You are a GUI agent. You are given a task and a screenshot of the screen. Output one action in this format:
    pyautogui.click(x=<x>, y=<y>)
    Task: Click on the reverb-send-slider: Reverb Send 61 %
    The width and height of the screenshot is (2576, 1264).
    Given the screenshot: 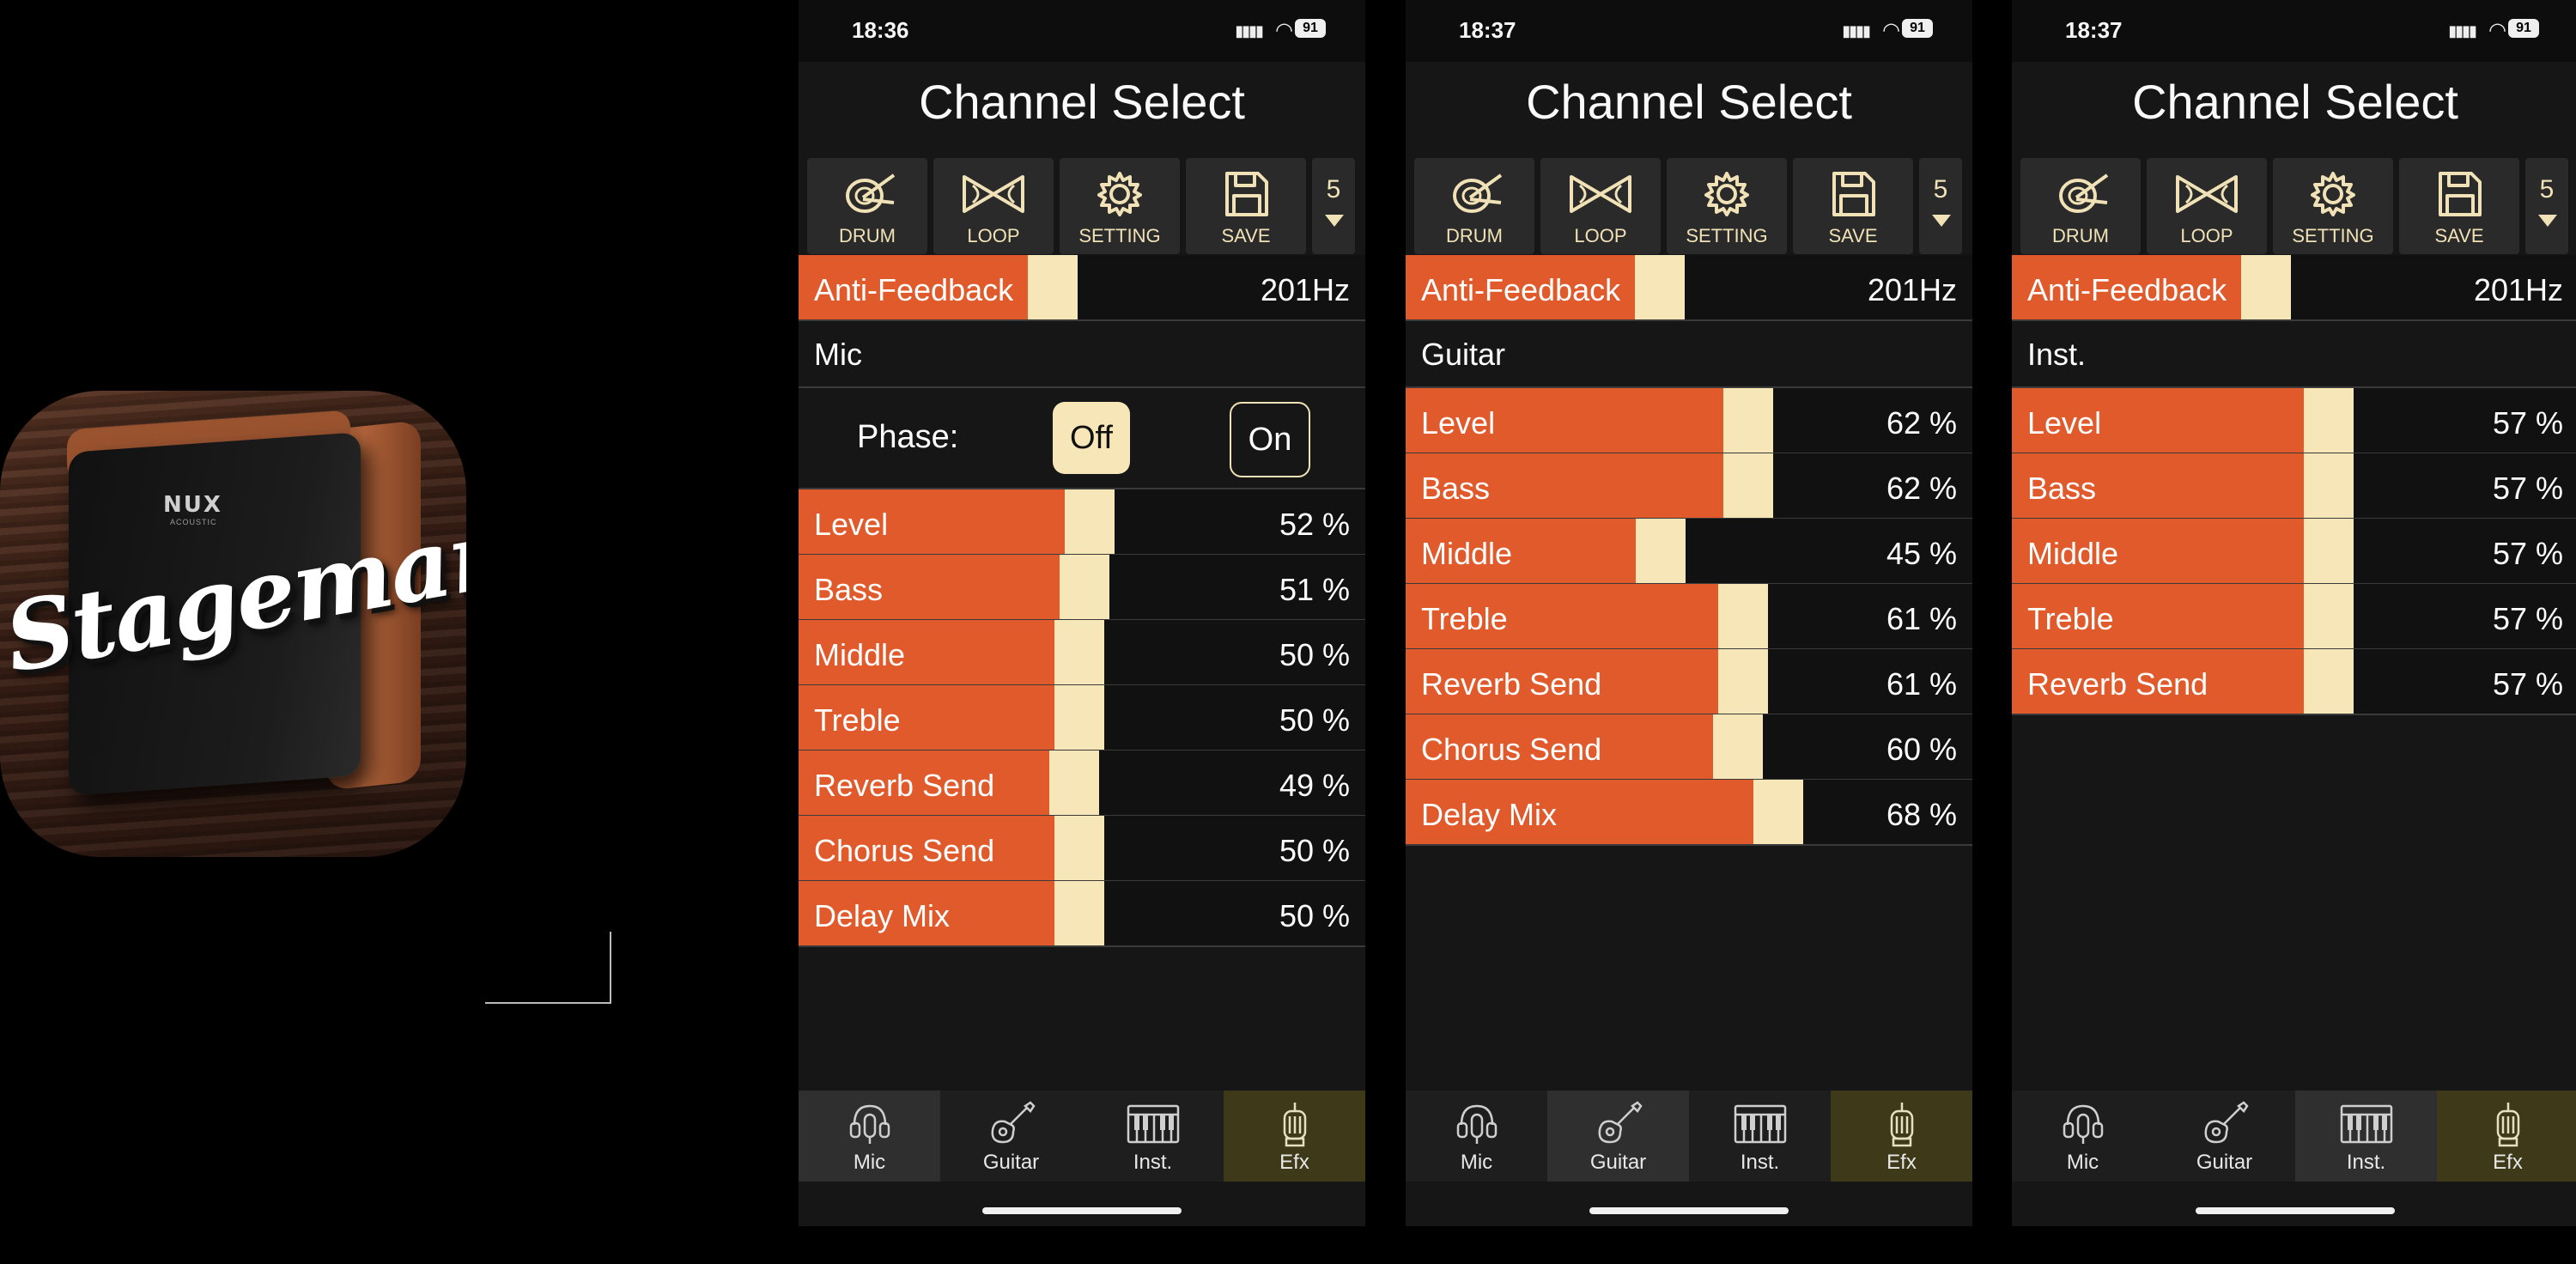 What is the action you would take?
    pyautogui.click(x=1689, y=682)
    